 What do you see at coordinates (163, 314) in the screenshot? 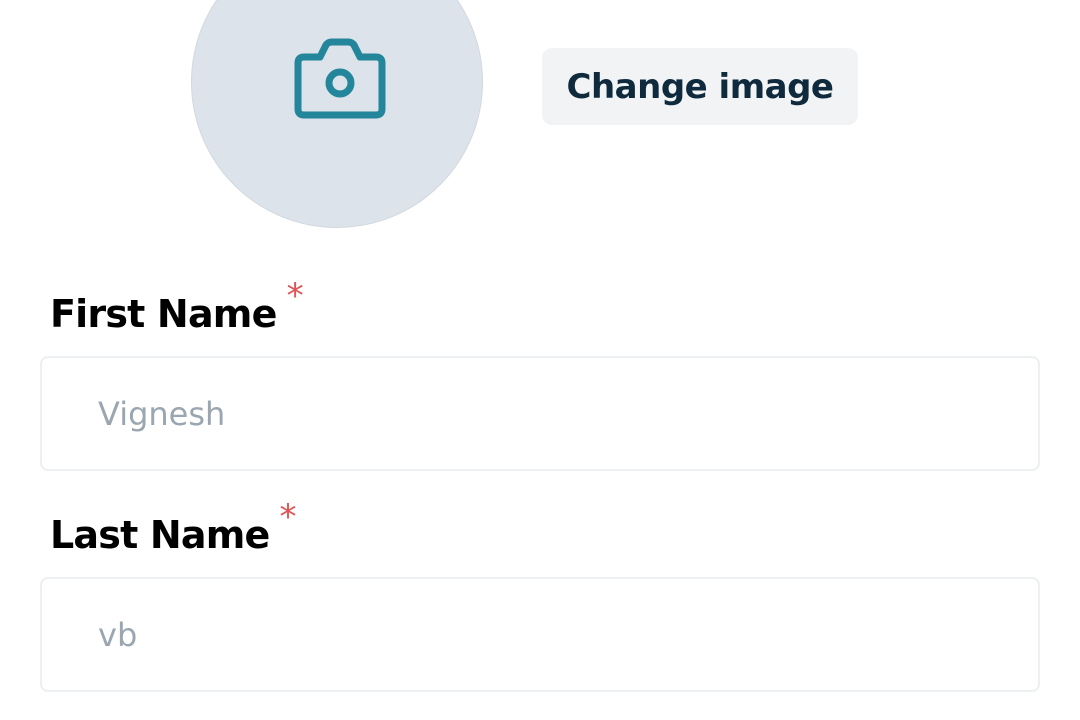
I see `first-name-label-text: First Name` at bounding box center [163, 314].